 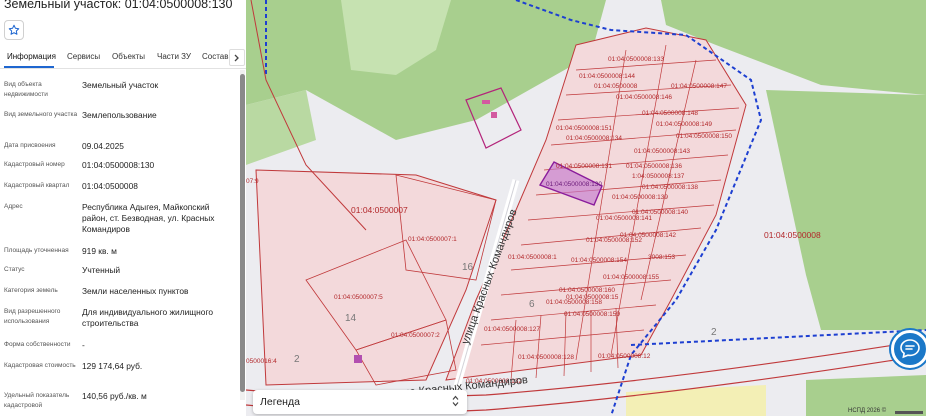 What do you see at coordinates (37, 185) in the screenshot?
I see `field-label: Кадастровый квартал` at bounding box center [37, 185].